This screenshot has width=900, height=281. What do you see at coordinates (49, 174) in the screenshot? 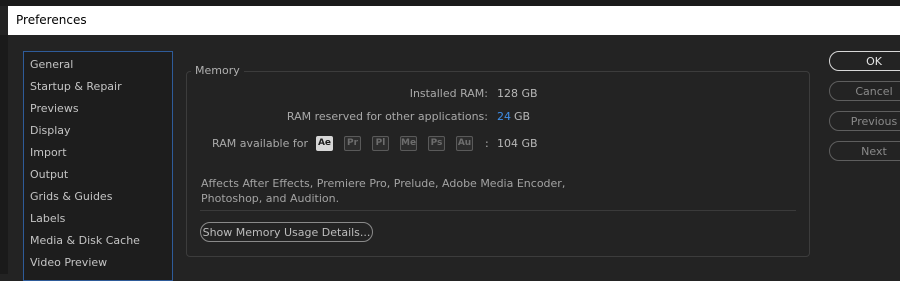
I see `sidebar-item-output: Output` at bounding box center [49, 174].